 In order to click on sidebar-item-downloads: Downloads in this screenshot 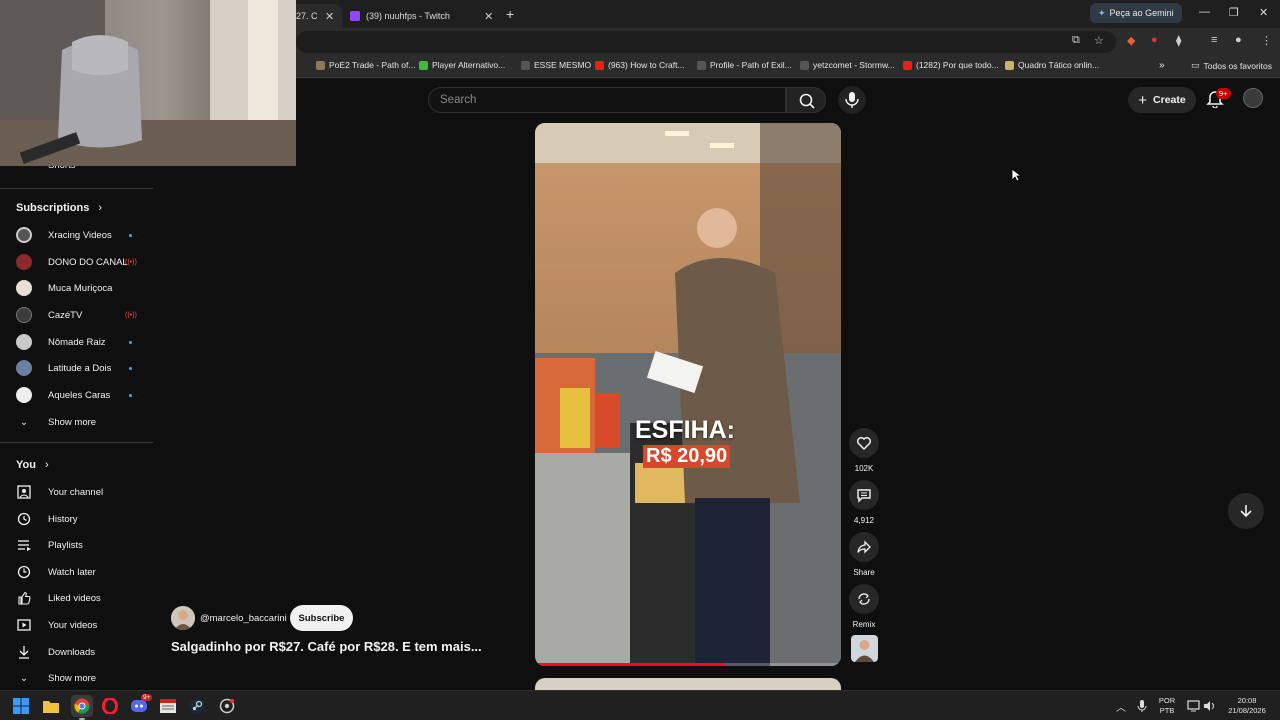, I will do `click(76, 652)`.